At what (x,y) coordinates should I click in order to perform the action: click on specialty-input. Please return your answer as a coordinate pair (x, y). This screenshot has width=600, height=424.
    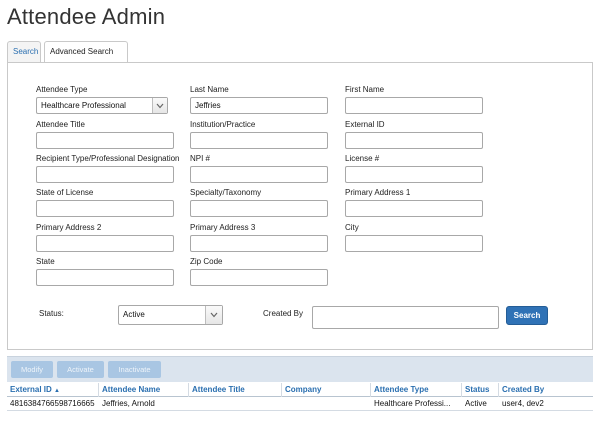
    Looking at the image, I should click on (259, 208).